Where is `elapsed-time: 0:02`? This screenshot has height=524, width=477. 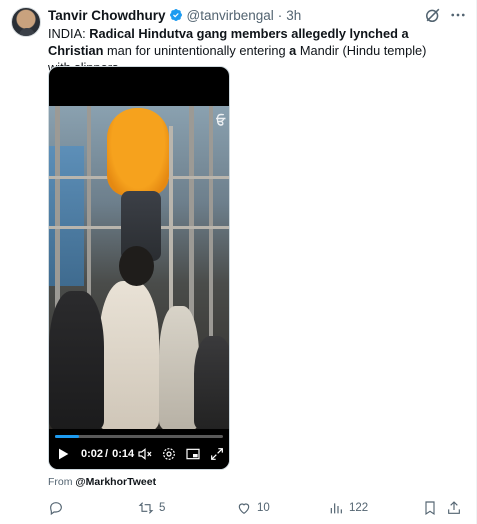 elapsed-time: 0:02 is located at coordinates (92, 454).